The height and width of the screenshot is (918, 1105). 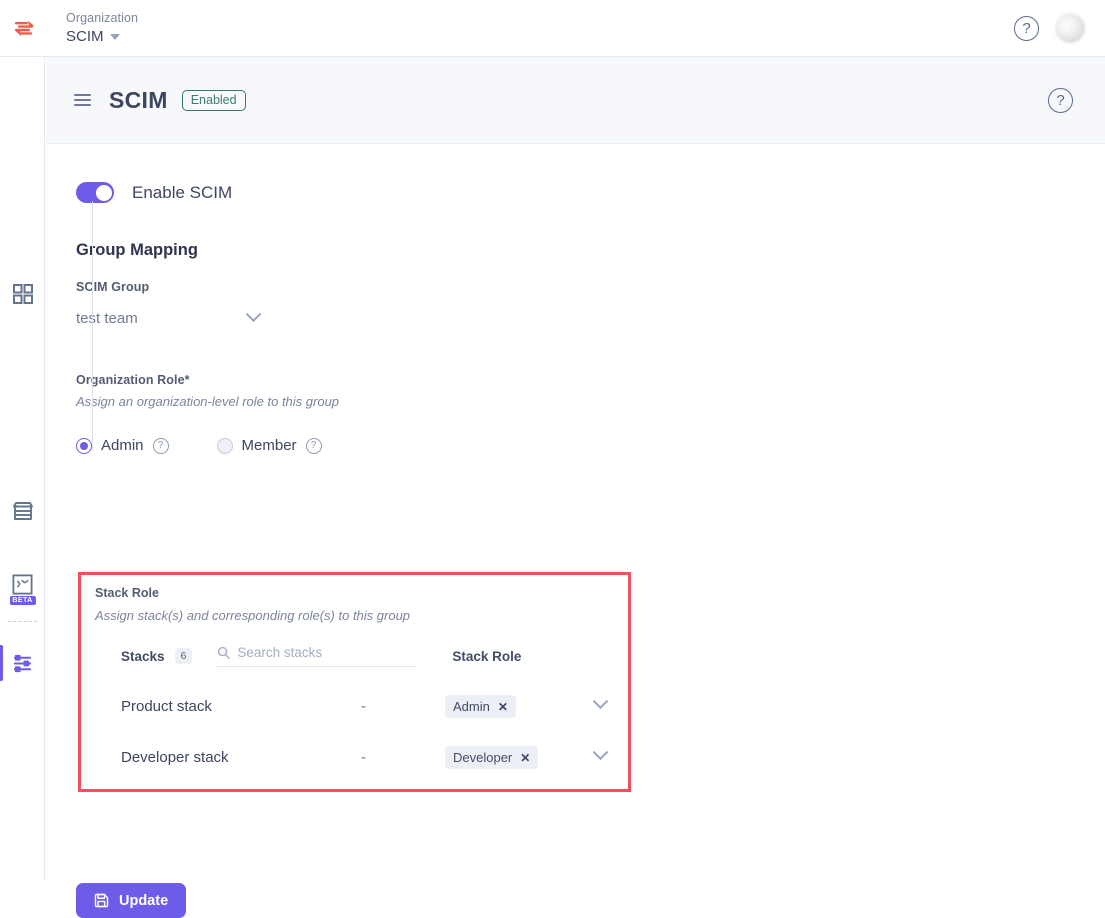 I want to click on scim-group-label: SCIM Group, so click(x=113, y=287).